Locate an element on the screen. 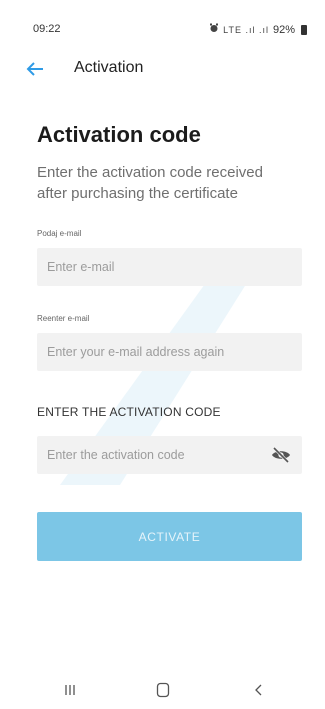  app-bar: Activation is located at coordinates (162, 69).